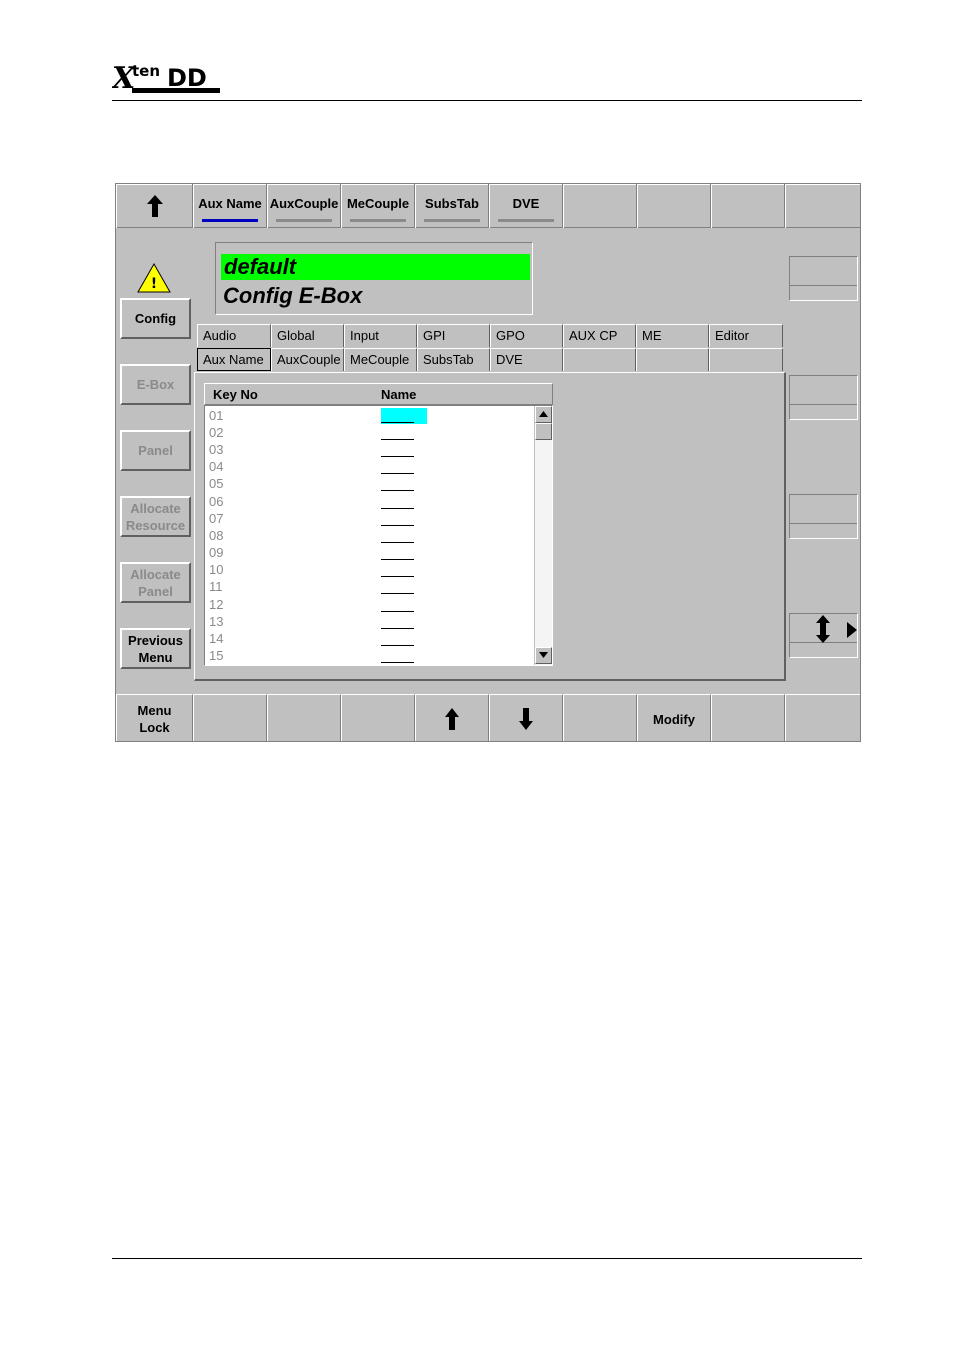 The image size is (954, 1351). I want to click on list-item: 01, so click(216, 415).